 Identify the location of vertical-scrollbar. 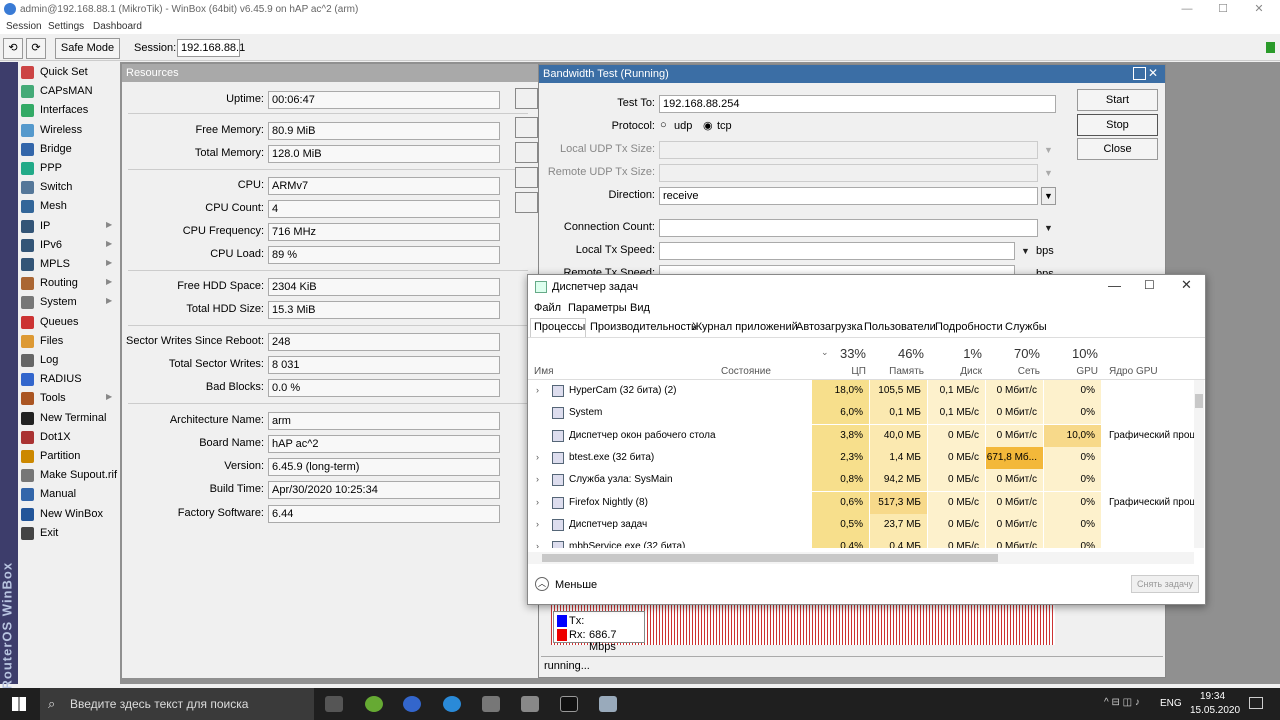
(1199, 464).